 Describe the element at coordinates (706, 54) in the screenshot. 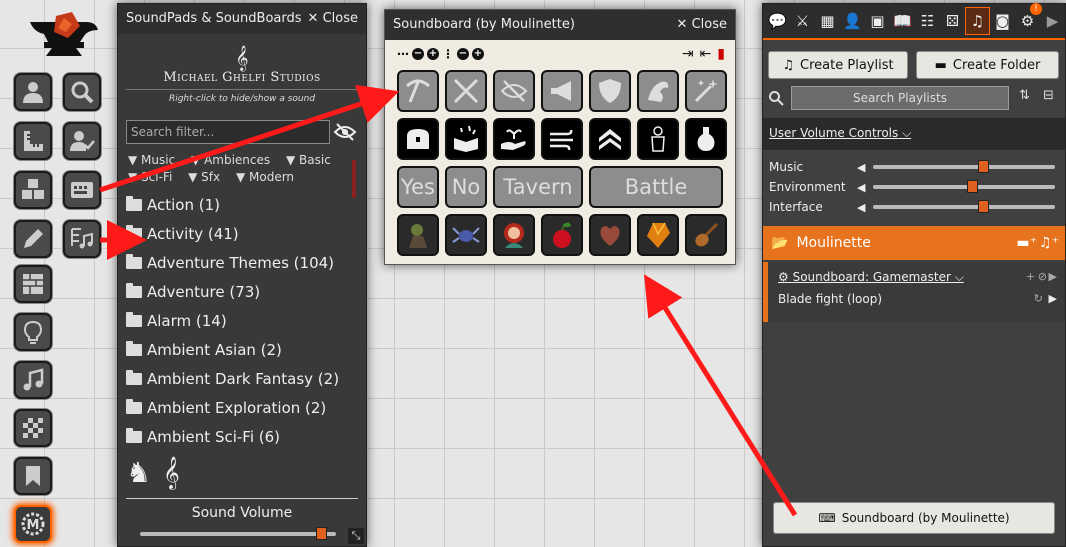

I see `import-icon: ⇤` at that location.